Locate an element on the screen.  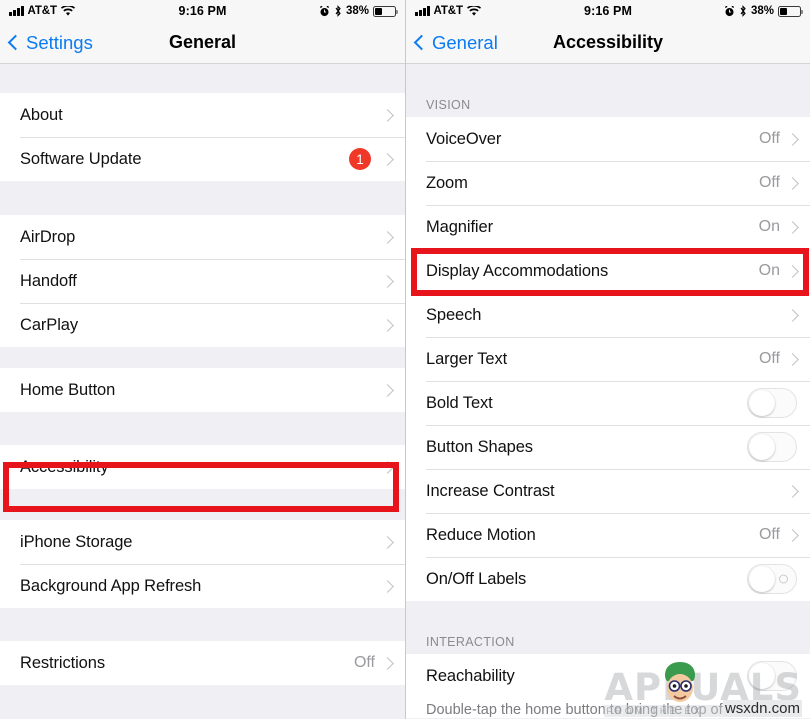
settings-group-home-button: Home Button is located at coordinates (202, 390).